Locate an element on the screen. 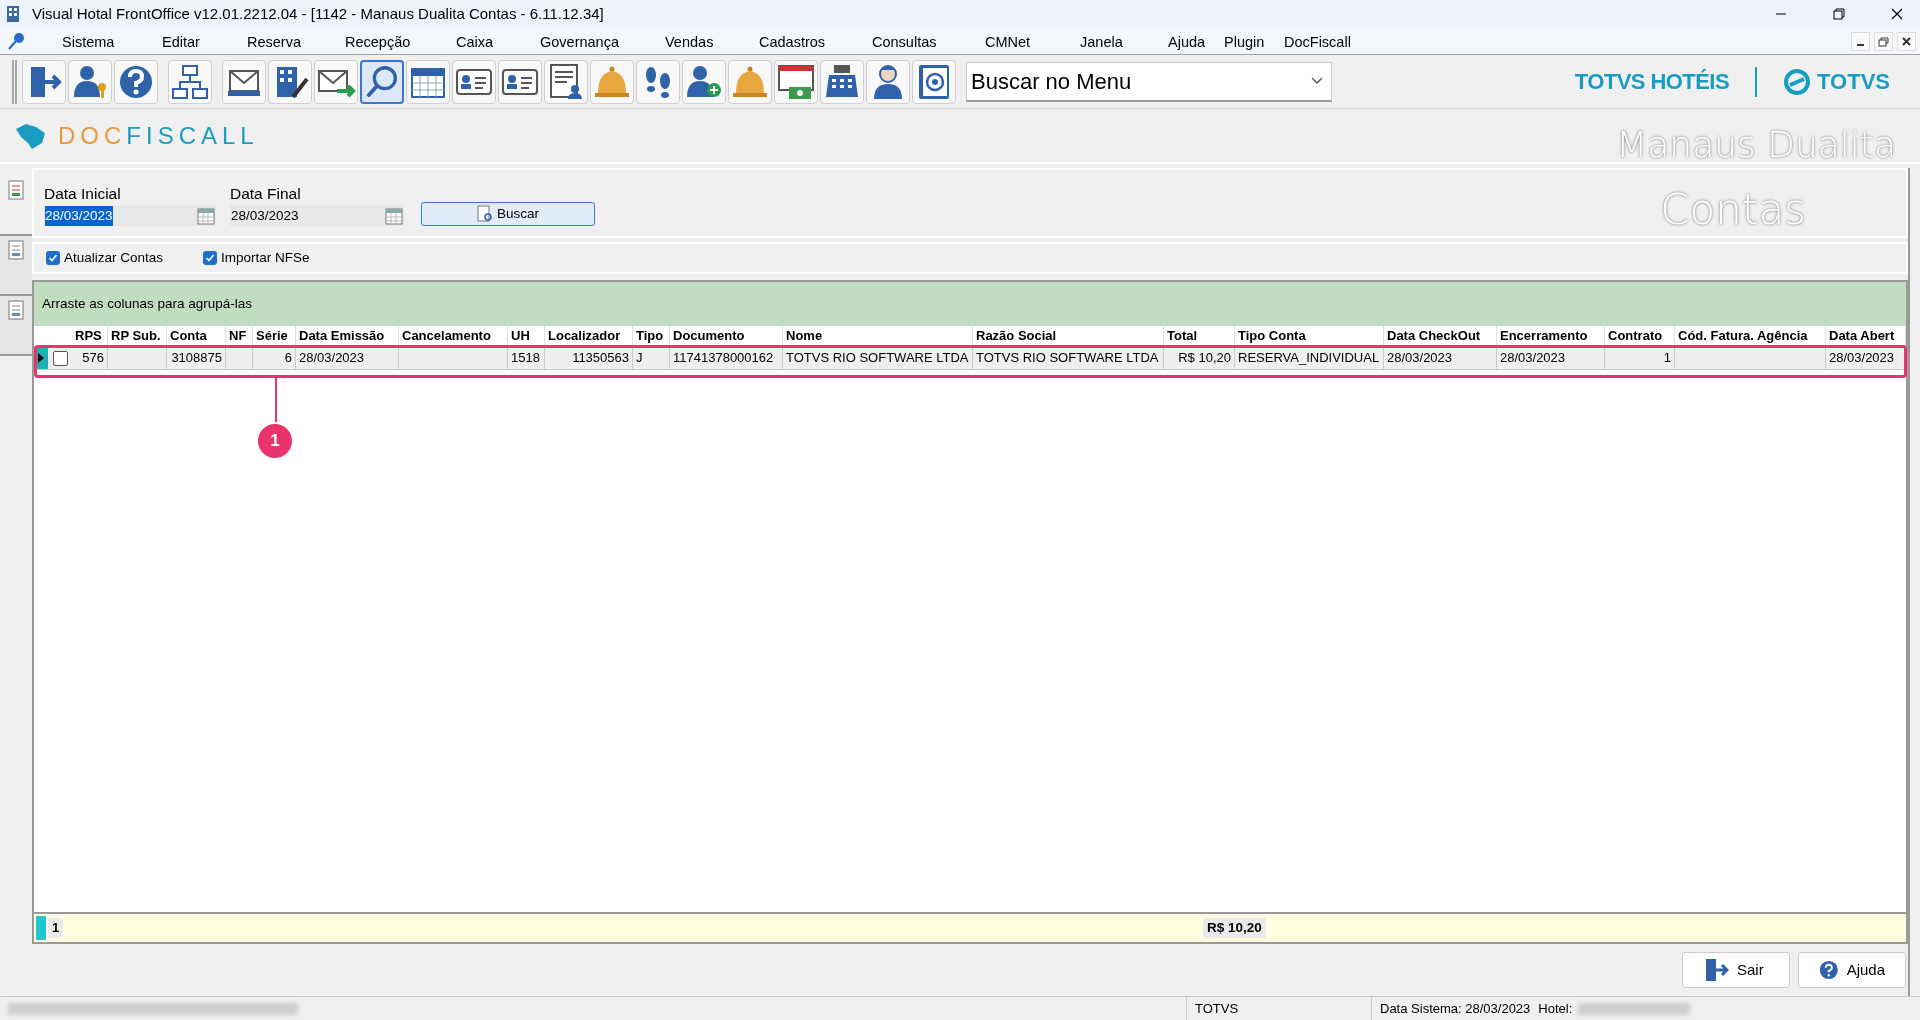 This screenshot has width=1920, height=1020. column-header: Conta is located at coordinates (196, 336).